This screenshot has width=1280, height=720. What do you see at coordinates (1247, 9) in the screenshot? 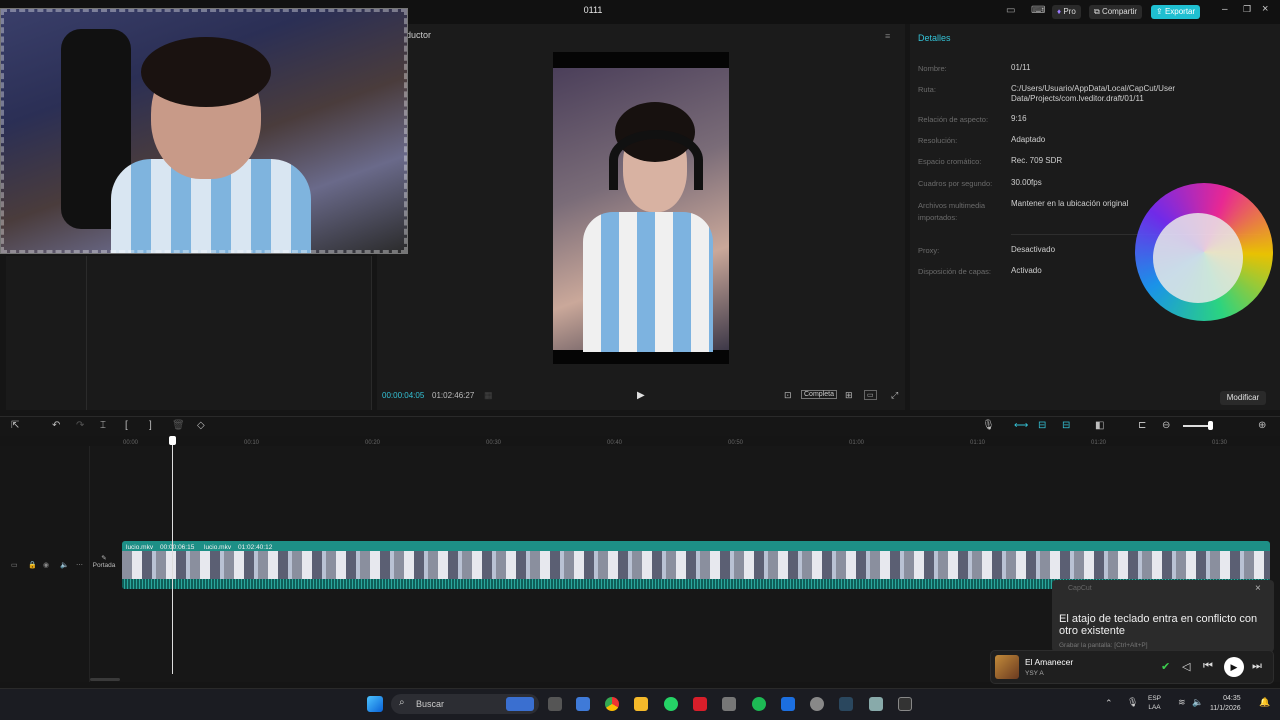
I see `maximize-icon: ❐` at bounding box center [1247, 9].